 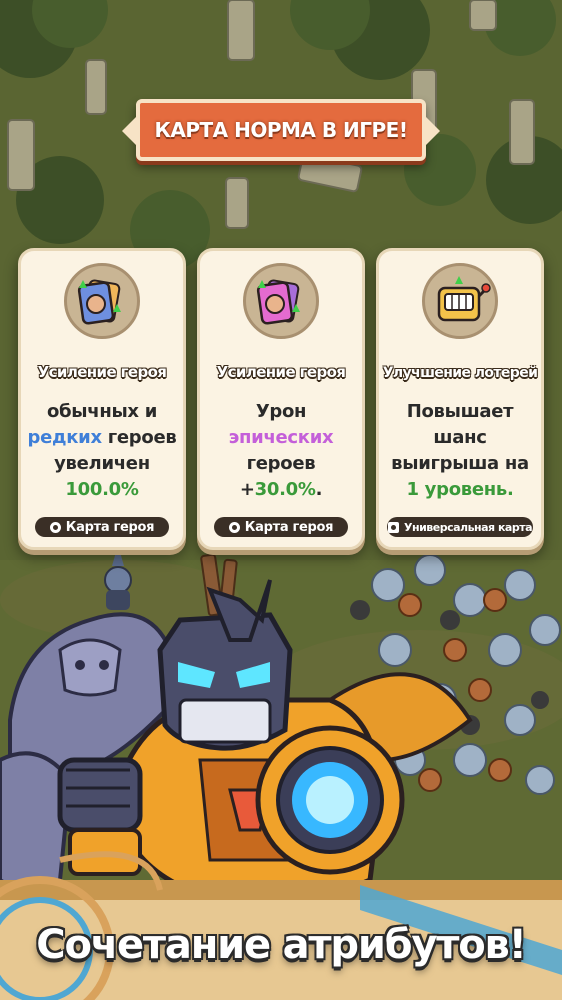 What do you see at coordinates (460, 301) in the screenshot?
I see `lottery-machine-icon` at bounding box center [460, 301].